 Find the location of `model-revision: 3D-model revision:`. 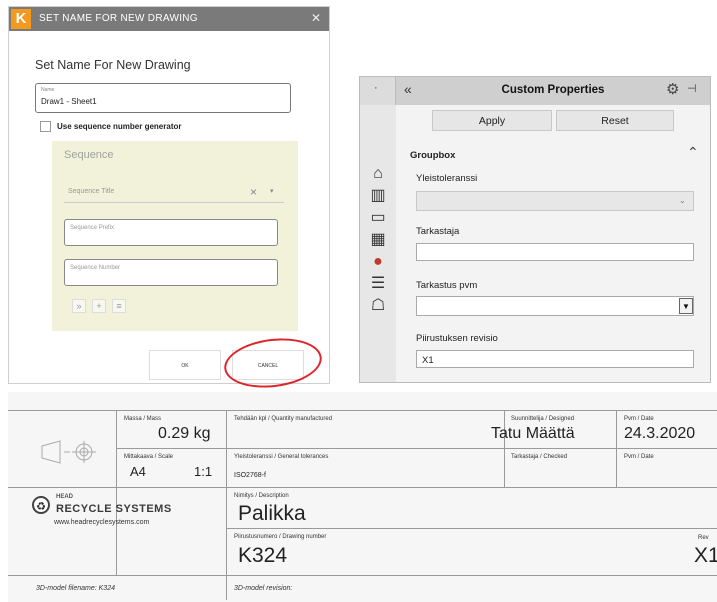

model-revision: 3D-model revision: is located at coordinates (263, 588).